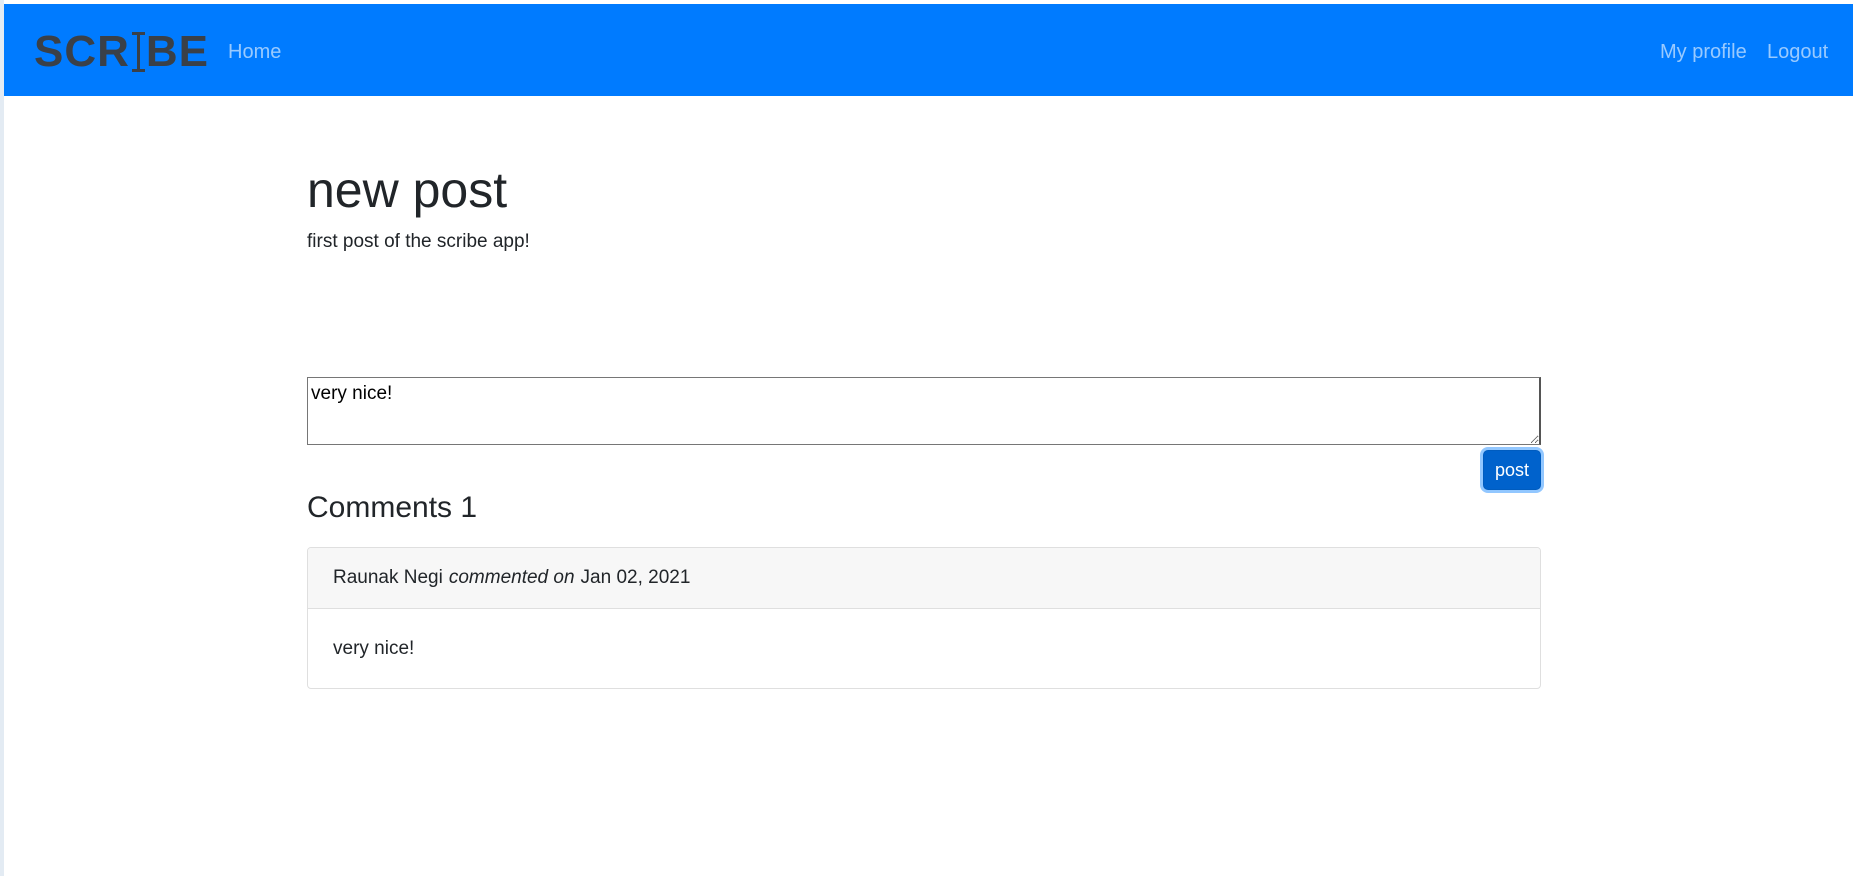 Image resolution: width=1853 pixels, height=876 pixels. Describe the element at coordinates (374, 648) in the screenshot. I see `comment-text: very nice!` at that location.